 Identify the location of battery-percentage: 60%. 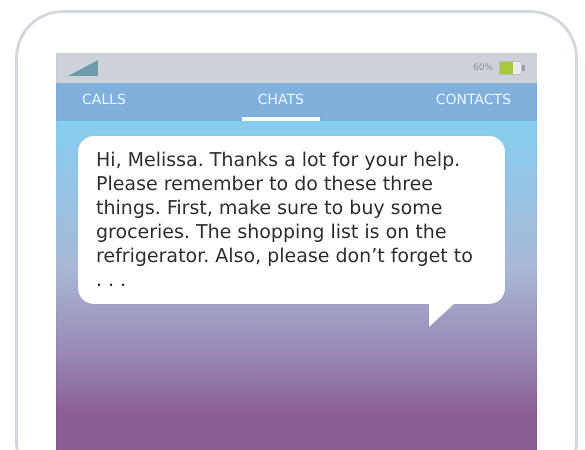
(482, 68).